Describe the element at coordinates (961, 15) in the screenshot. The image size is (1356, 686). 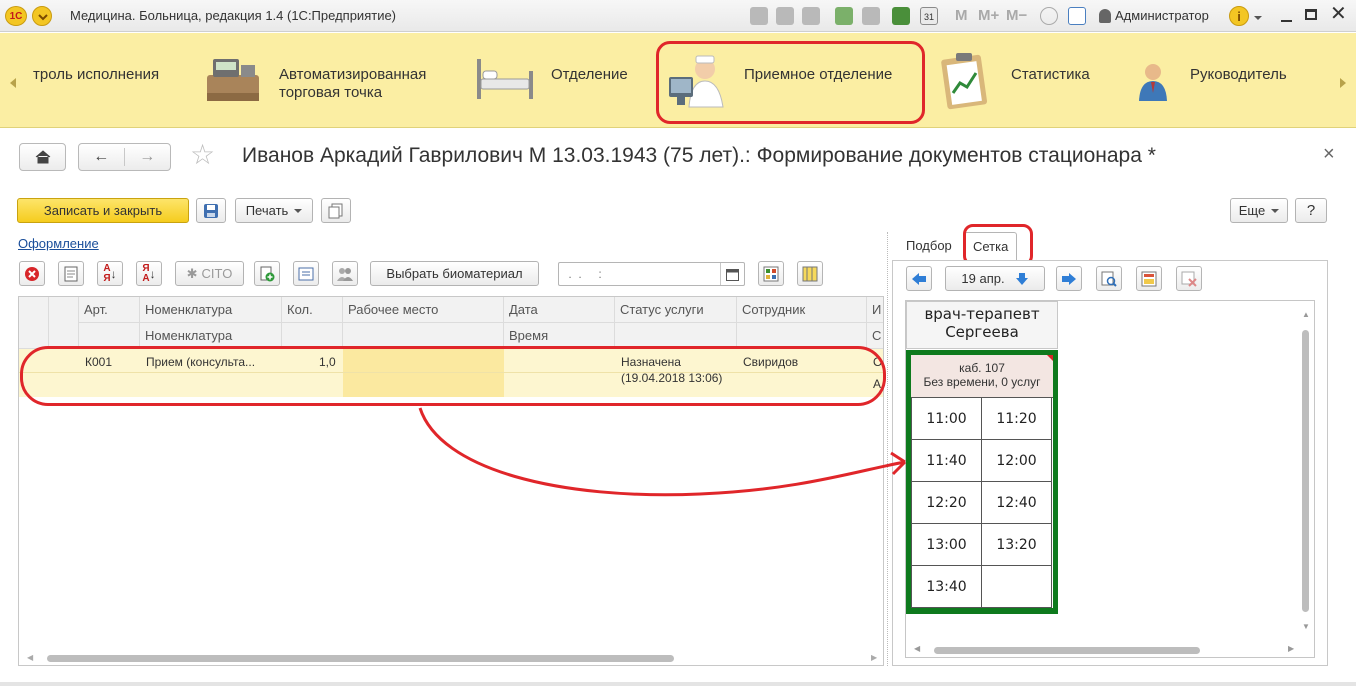
I see `memory-m: M` at that location.